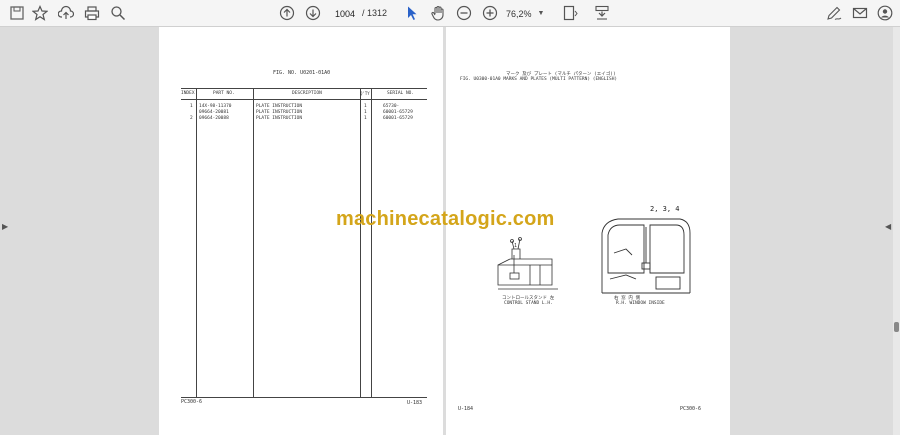 The height and width of the screenshot is (435, 900). I want to click on row-index: 1, so click(191, 106).